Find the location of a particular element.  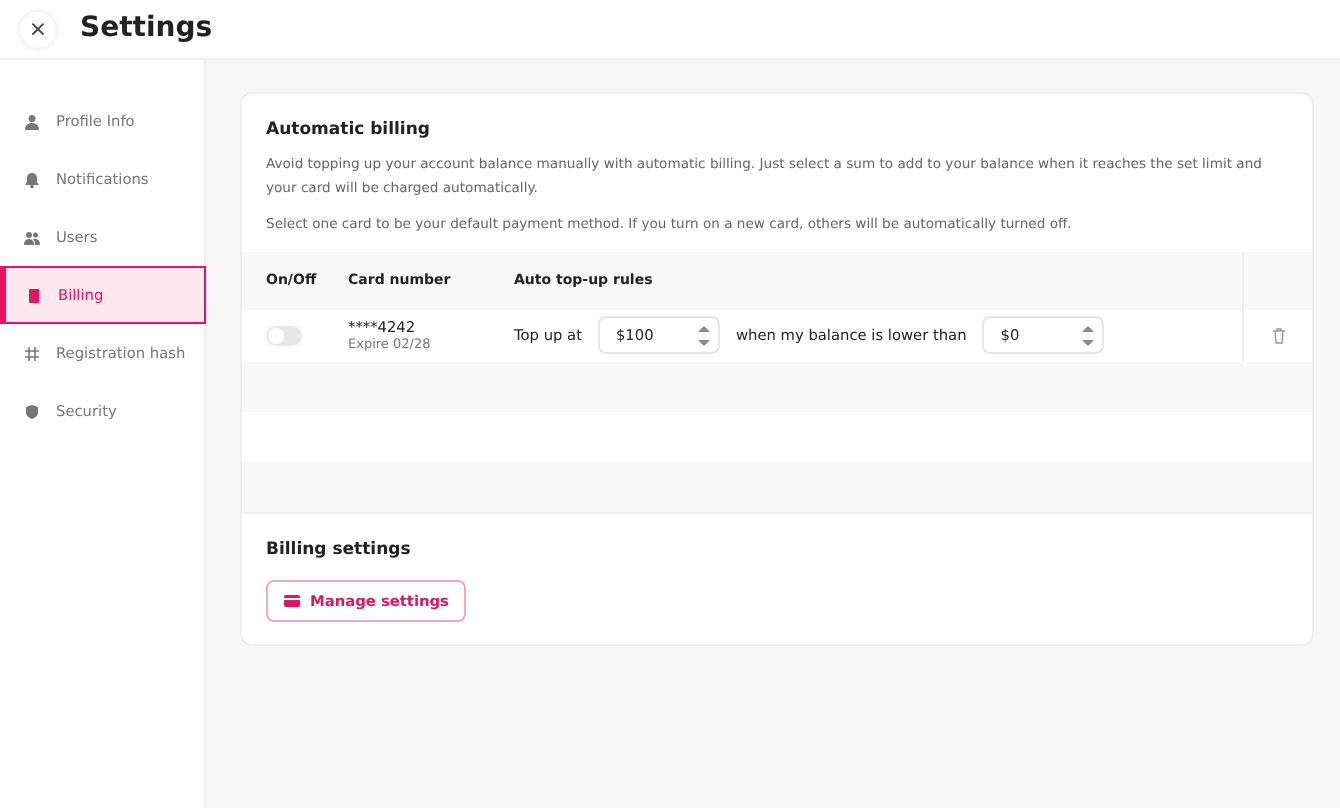

bell-icon is located at coordinates (32, 179).